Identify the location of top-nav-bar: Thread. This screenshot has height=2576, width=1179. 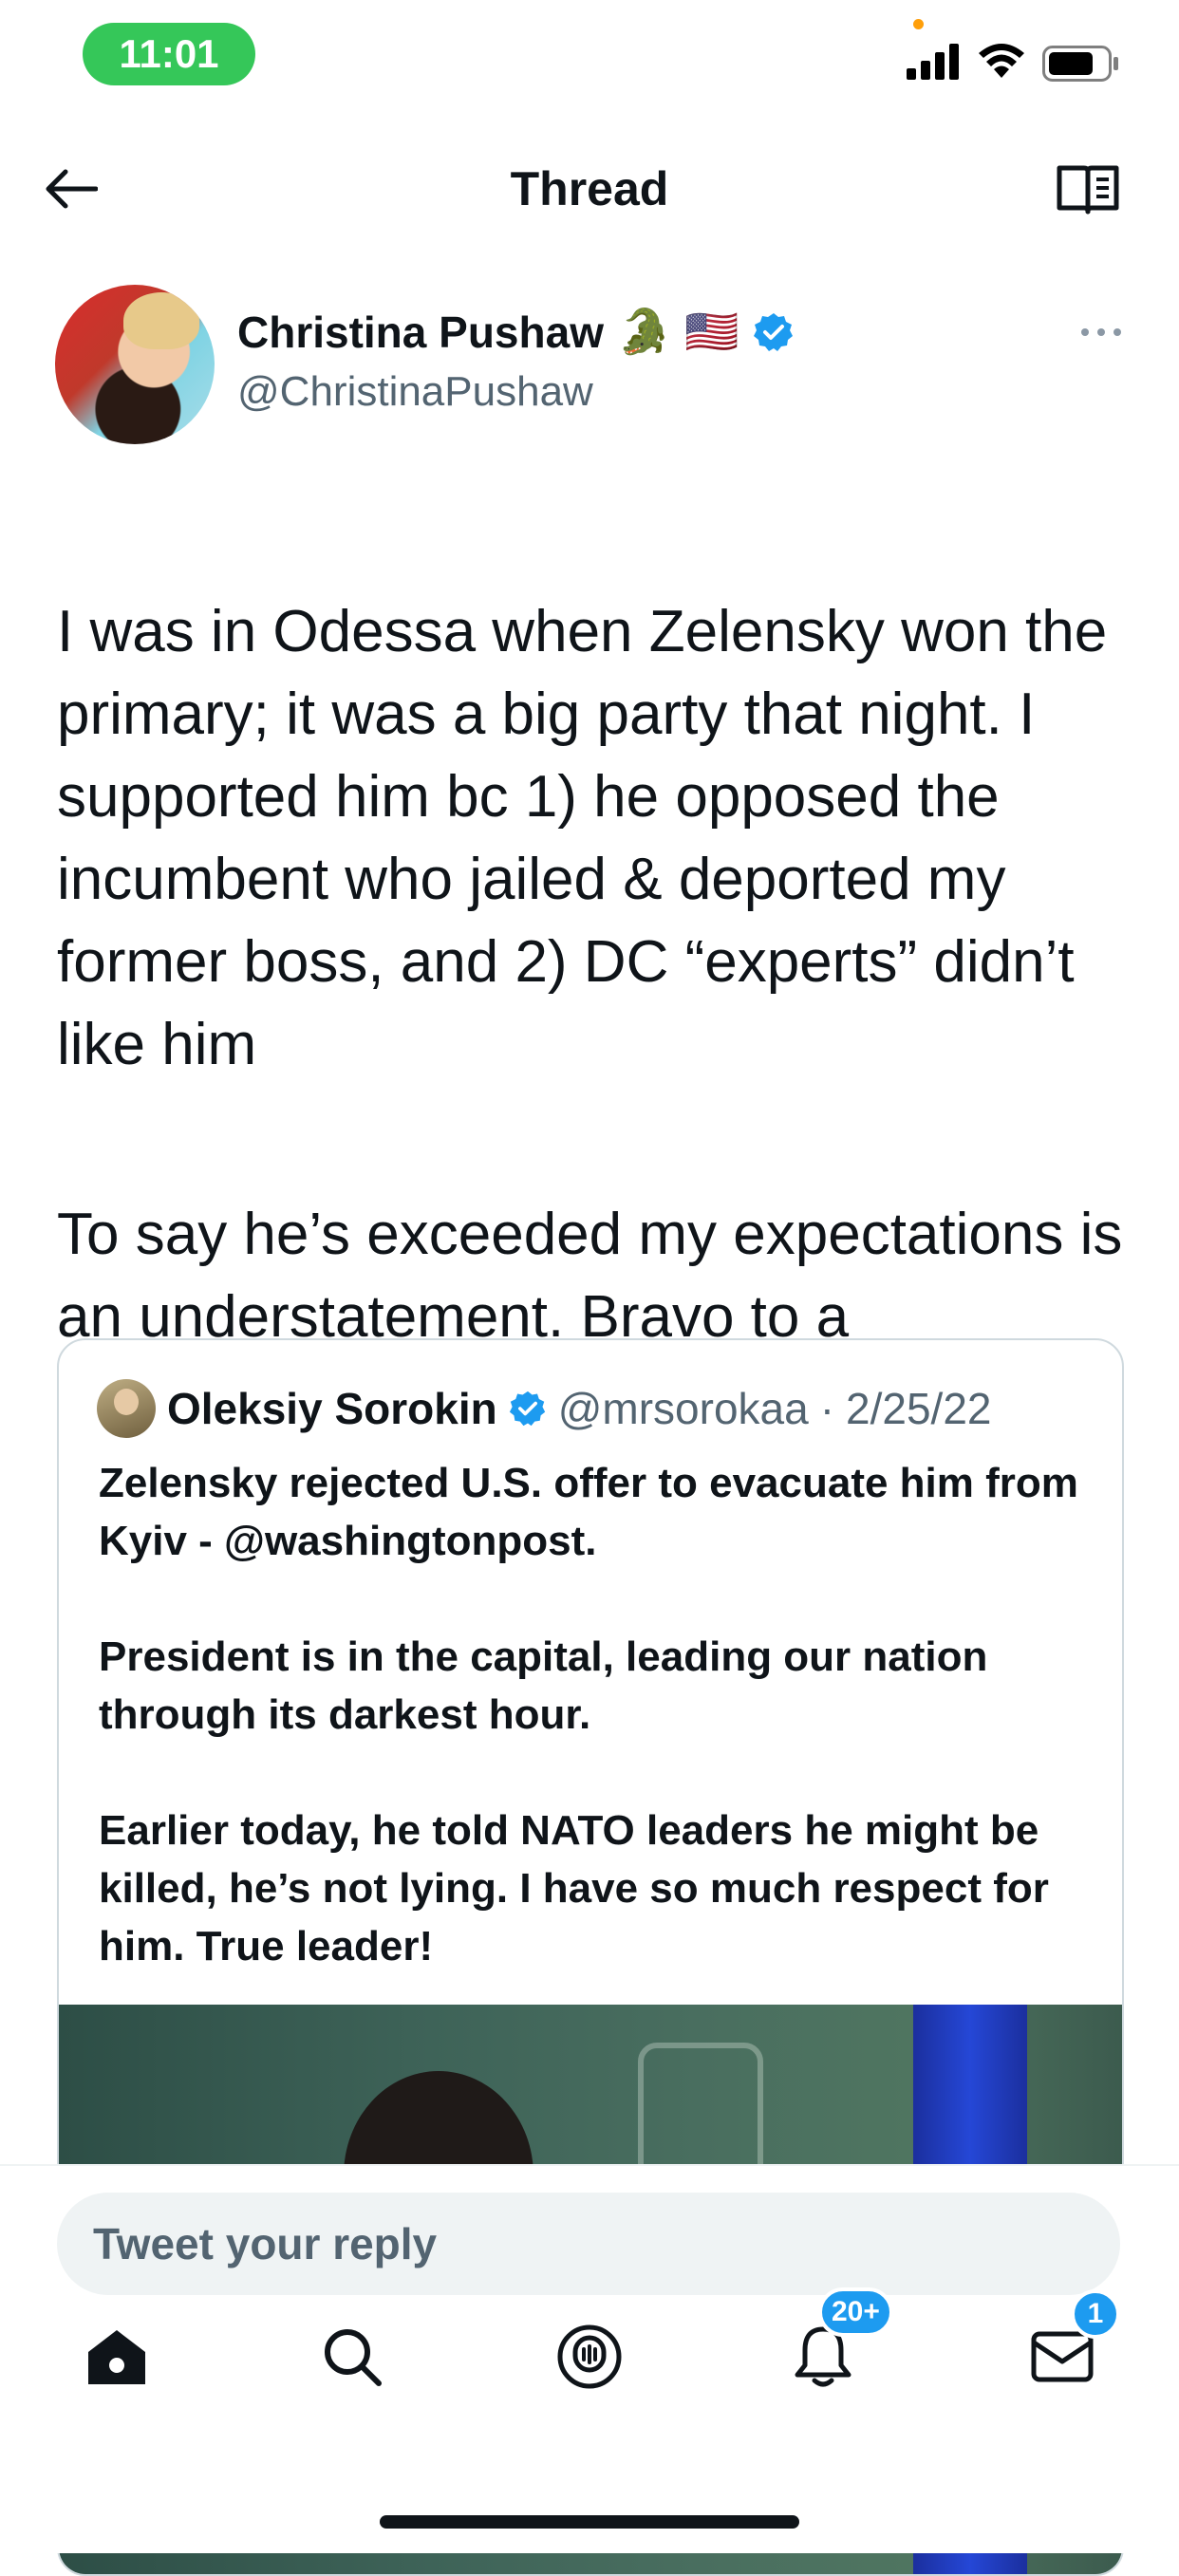
(589, 190).